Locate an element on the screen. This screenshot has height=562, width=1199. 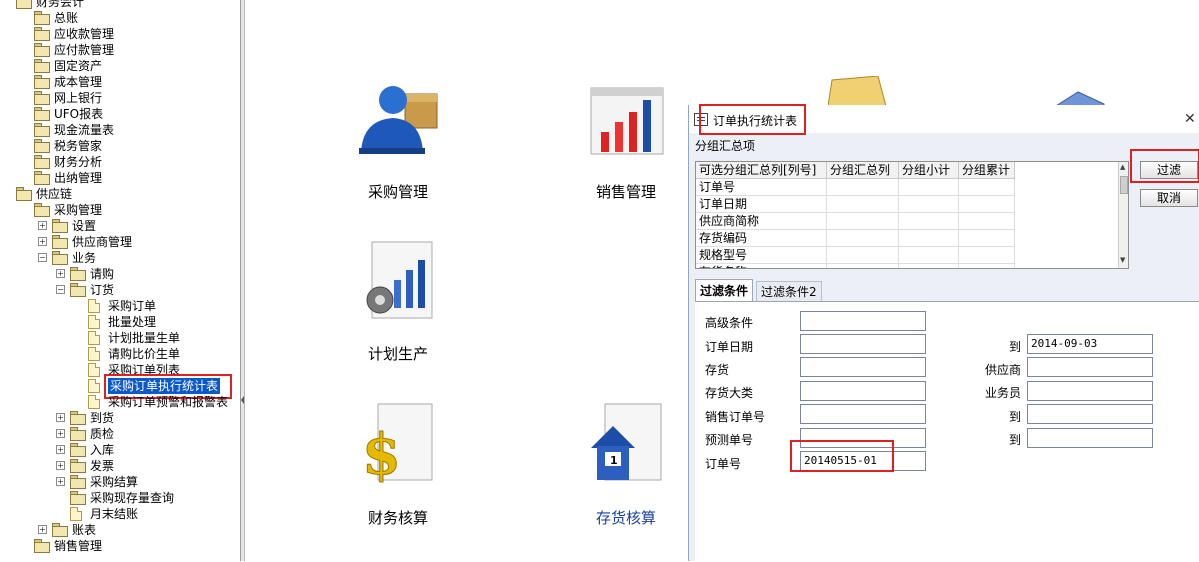
tree-node: 出纳管理 is located at coordinates (120, 178).